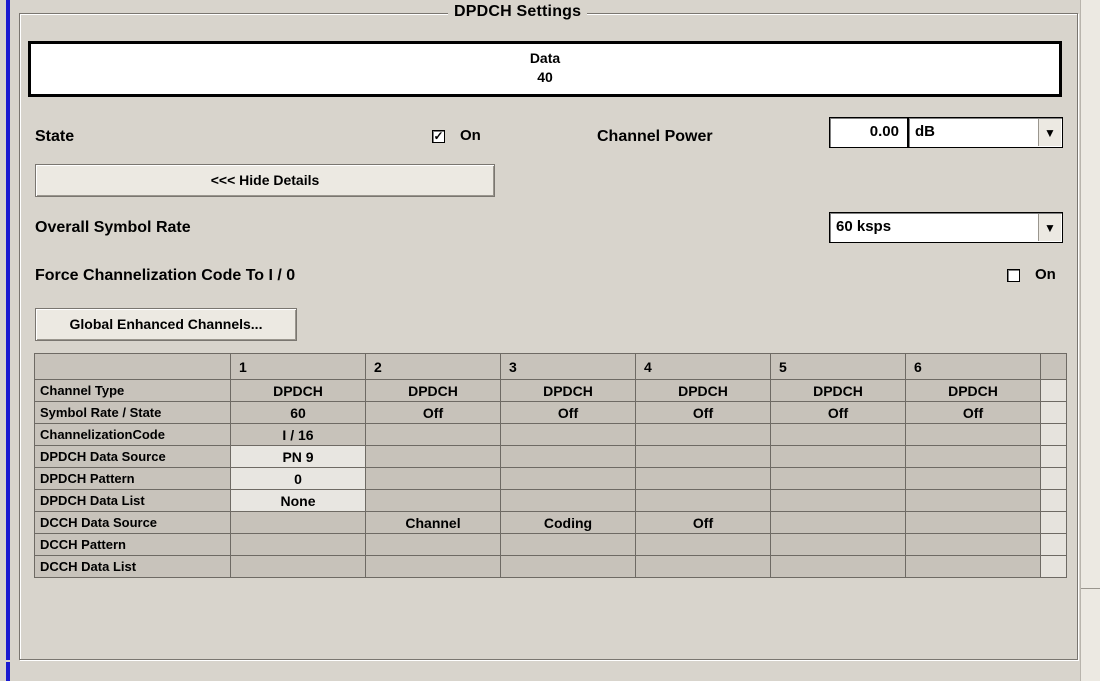 The width and height of the screenshot is (1100, 681). Describe the element at coordinates (518, 12) in the screenshot. I see `group-title: DPDCH Settings` at that location.